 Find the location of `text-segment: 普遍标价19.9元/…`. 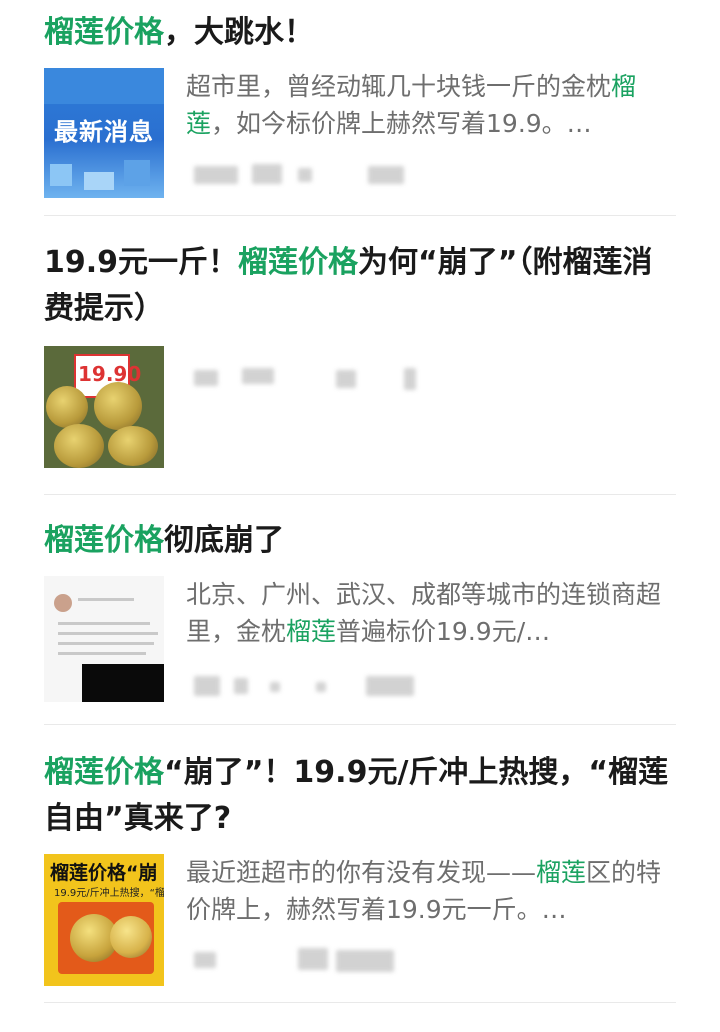

text-segment: 普遍标价19.9元/… is located at coordinates (443, 631).